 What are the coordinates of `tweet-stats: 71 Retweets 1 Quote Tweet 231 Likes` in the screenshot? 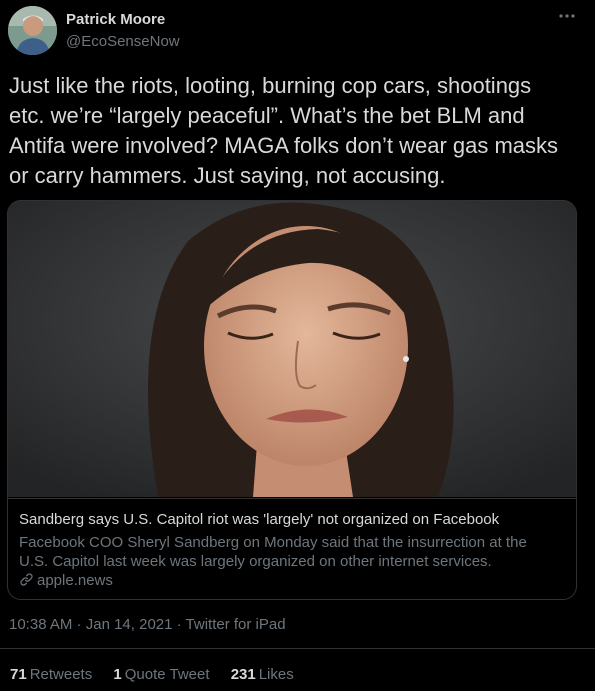 It's located at (160, 674).